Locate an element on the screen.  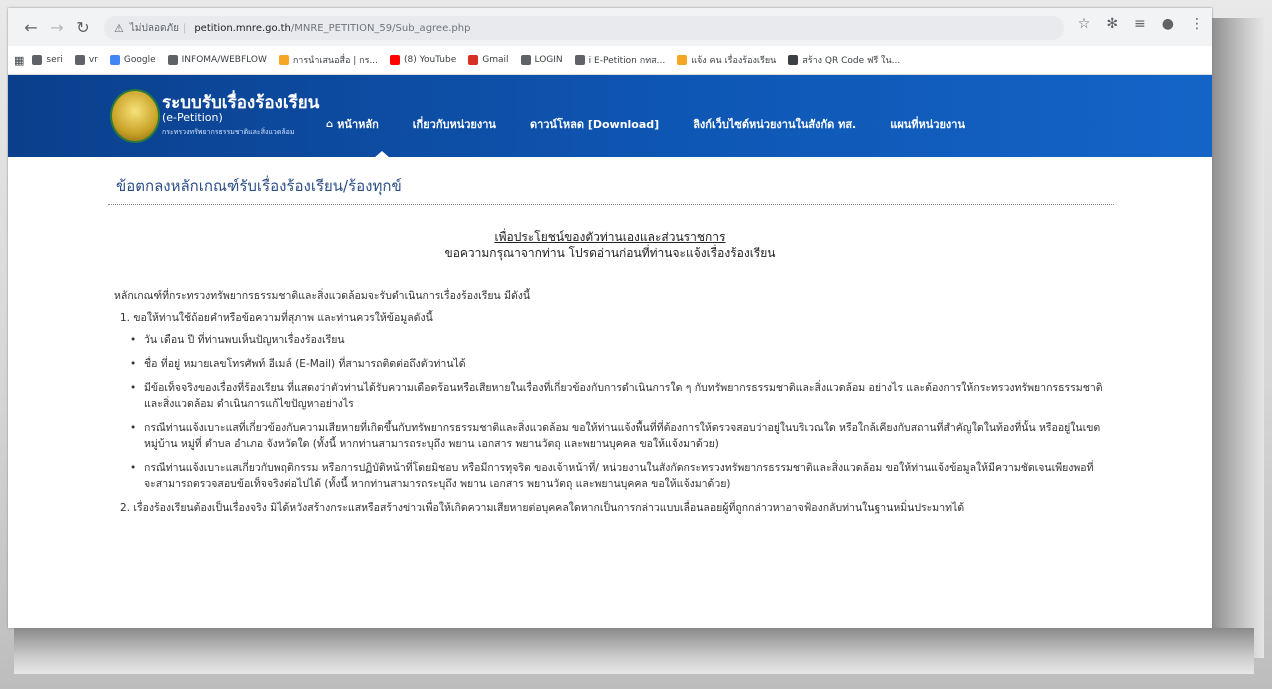
bookmark-item: Google is located at coordinates (132, 60).